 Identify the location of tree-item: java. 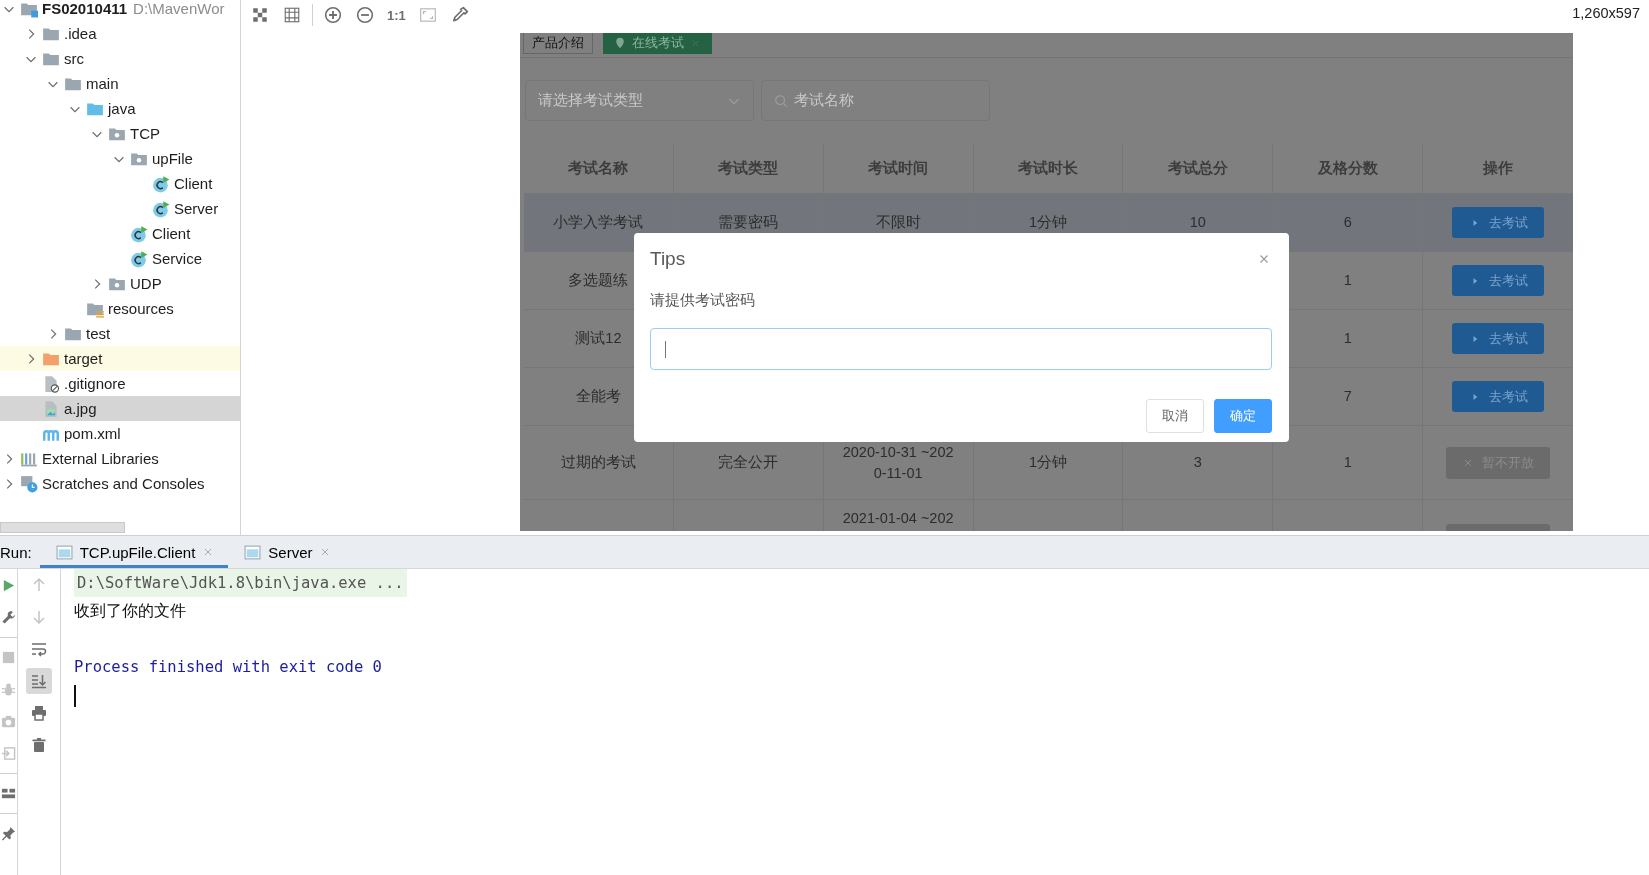
(120, 108).